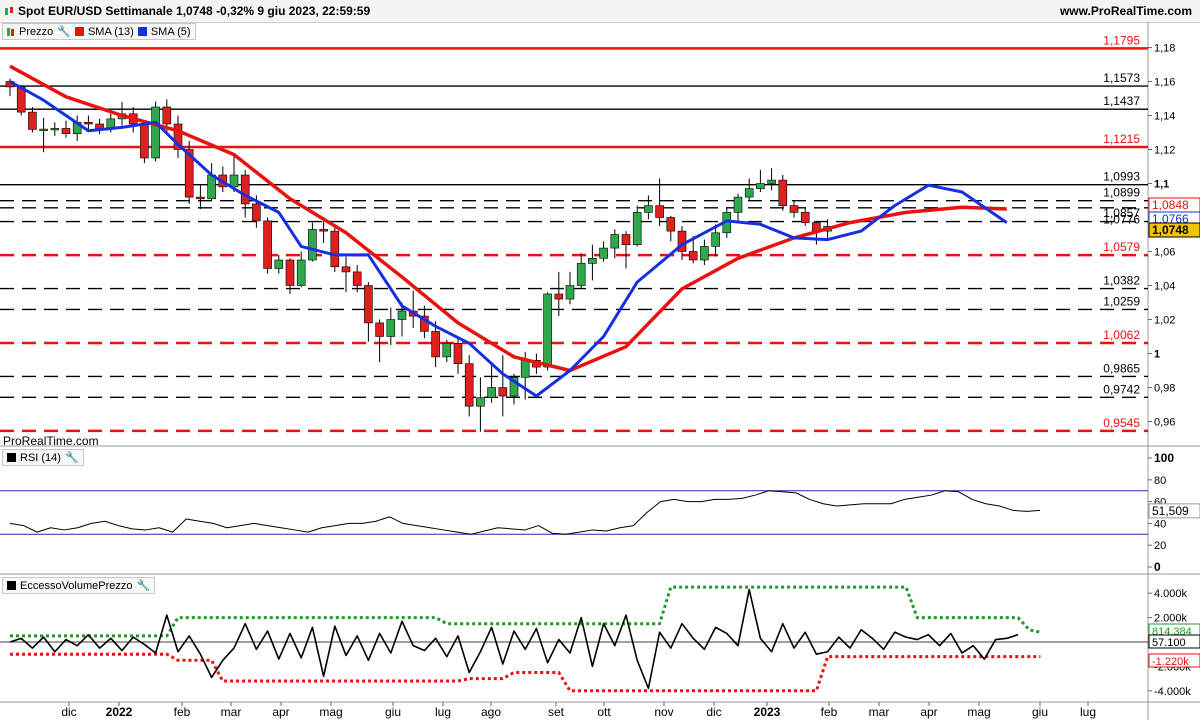 The image size is (1200, 720). I want to click on y-tick-label: 2.000k, so click(1171, 619).